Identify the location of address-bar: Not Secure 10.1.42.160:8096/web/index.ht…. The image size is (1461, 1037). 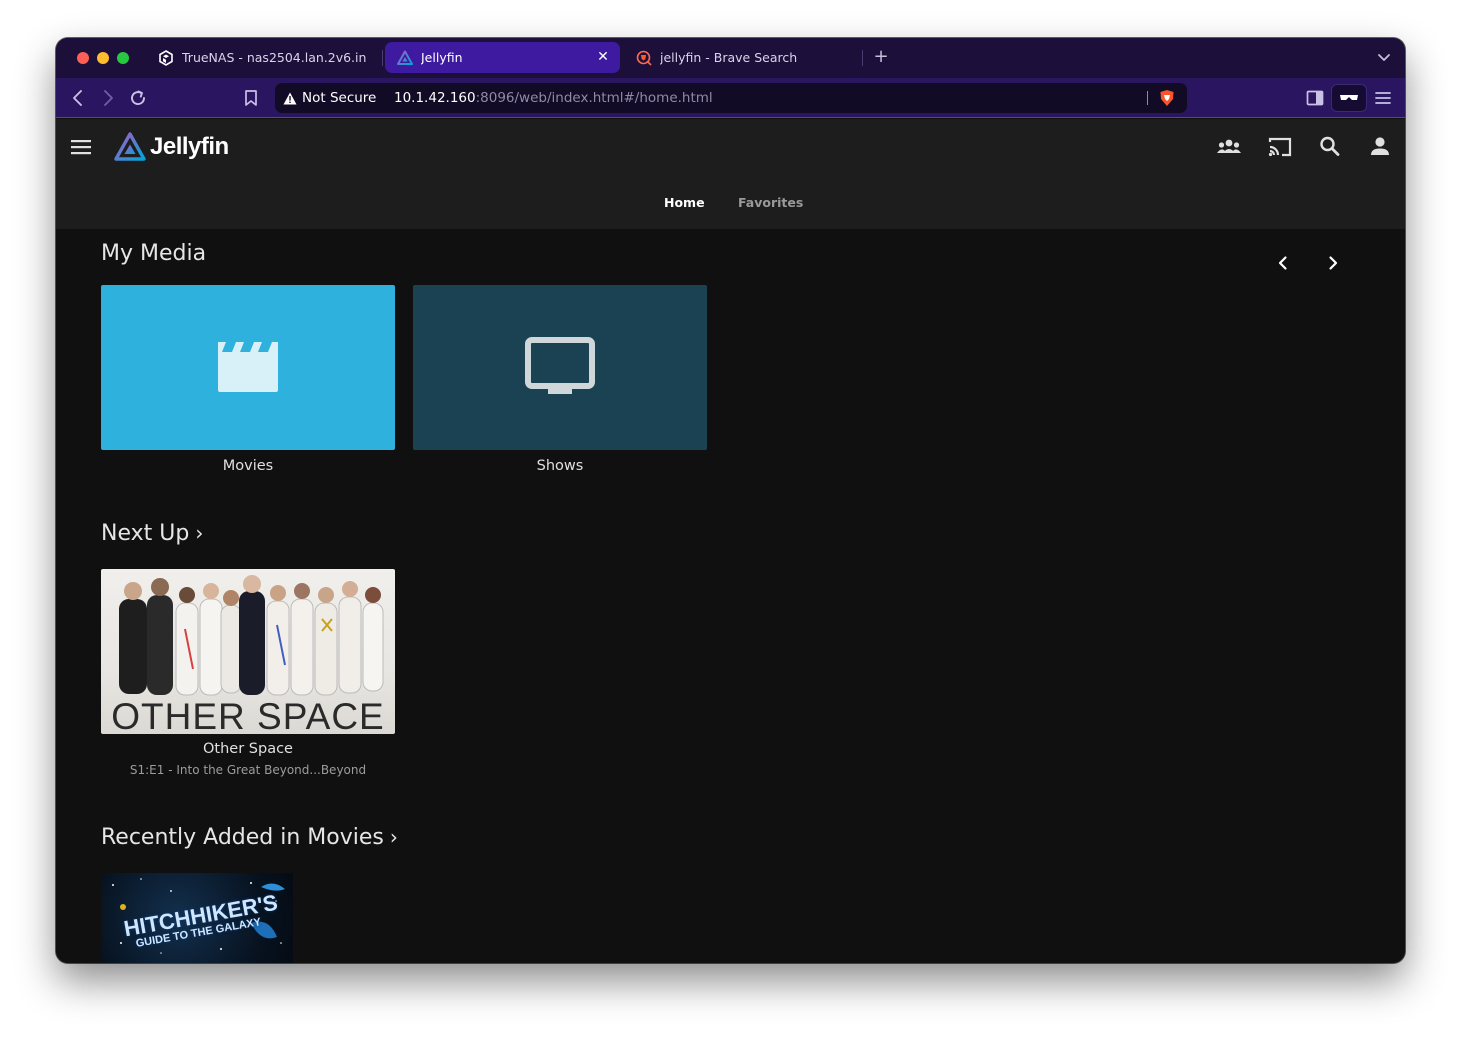
(731, 98).